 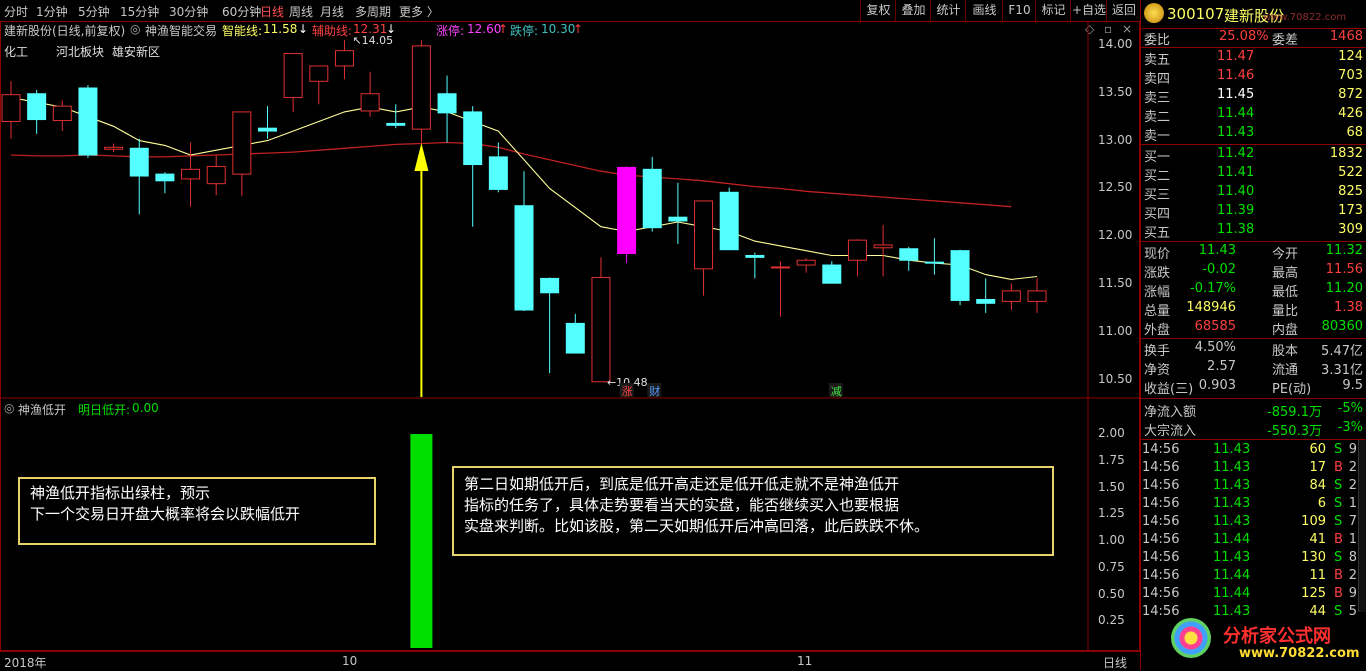 What do you see at coordinates (1294, 431) in the screenshot?
I see `flow-value: -550.3万` at bounding box center [1294, 431].